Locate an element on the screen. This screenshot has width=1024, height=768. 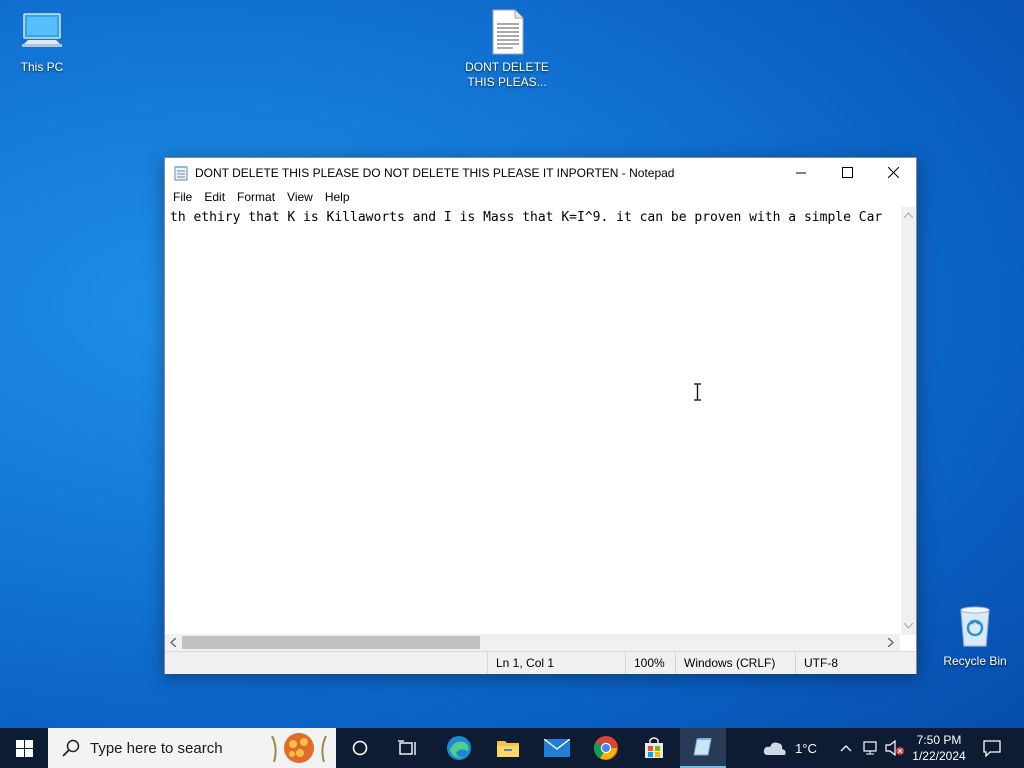
status-bar: Ln 1, Col 1 100% Windows (CRLF) UTF-8 is located at coordinates (540, 662).